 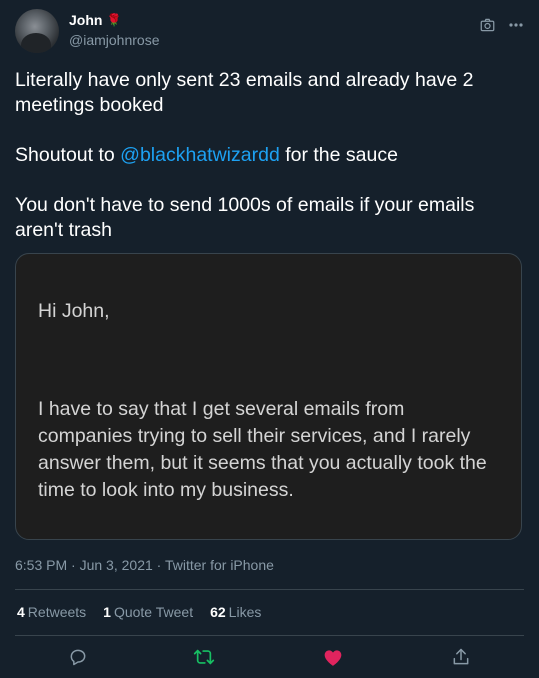 I want to click on more-icon, so click(x=516, y=25).